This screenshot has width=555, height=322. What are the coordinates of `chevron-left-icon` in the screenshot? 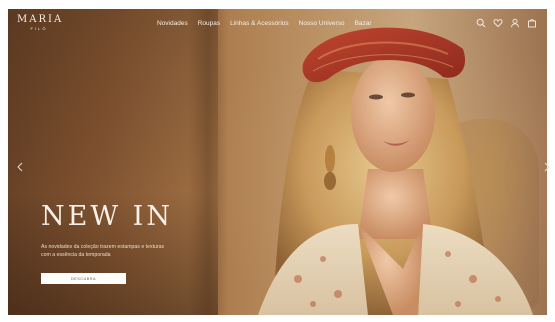 It's located at (20, 167).